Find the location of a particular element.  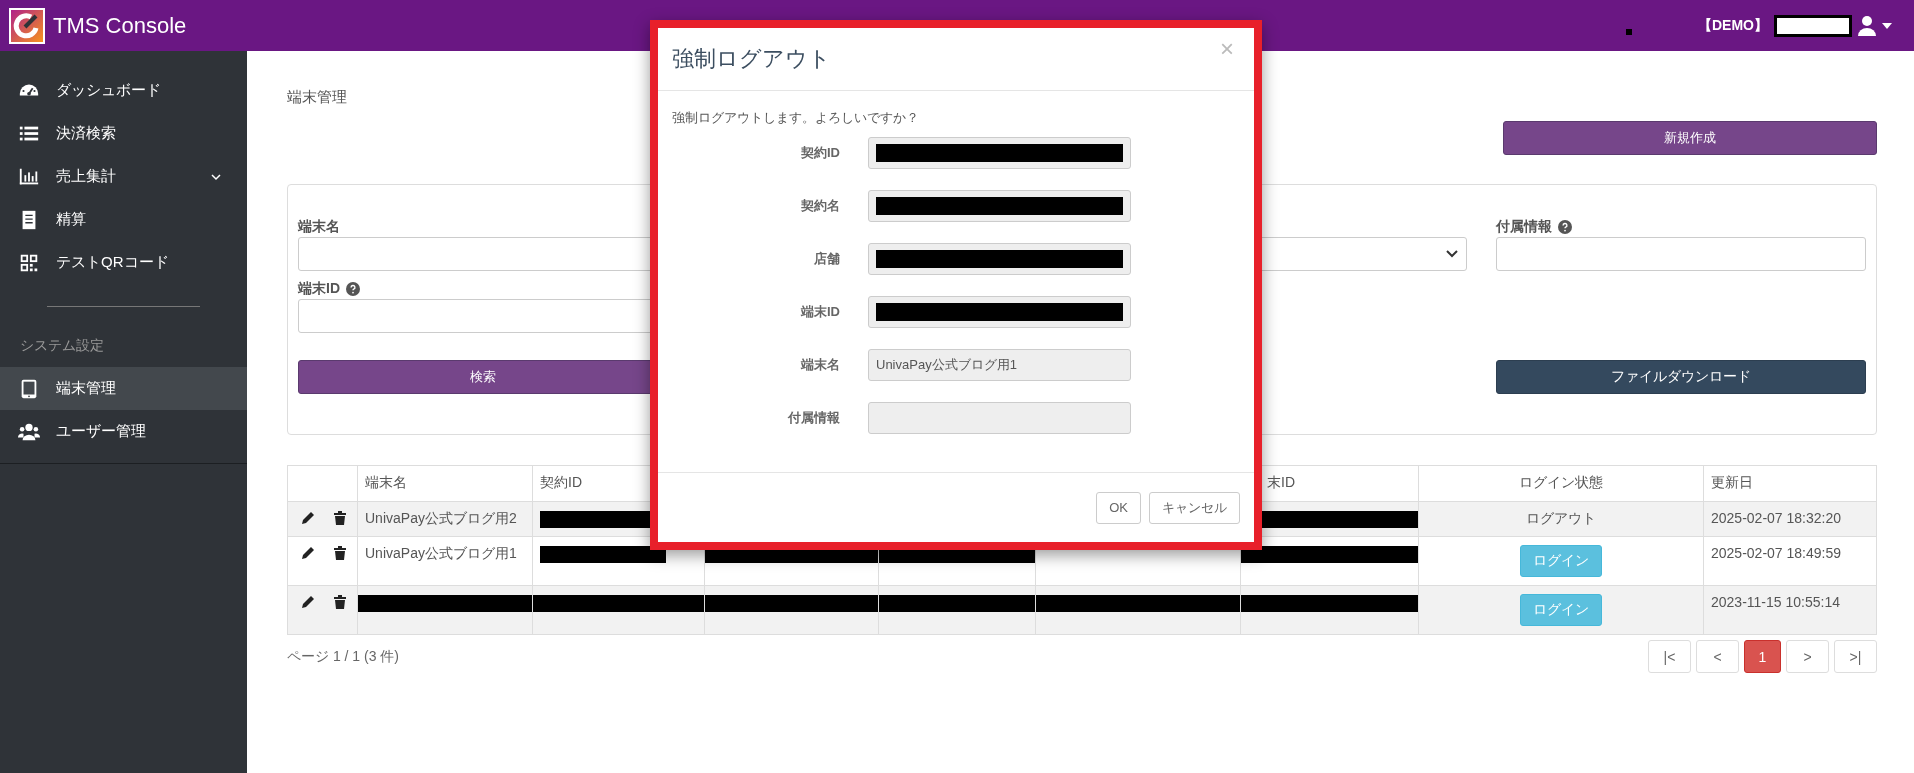

page-button: |< is located at coordinates (1669, 656).